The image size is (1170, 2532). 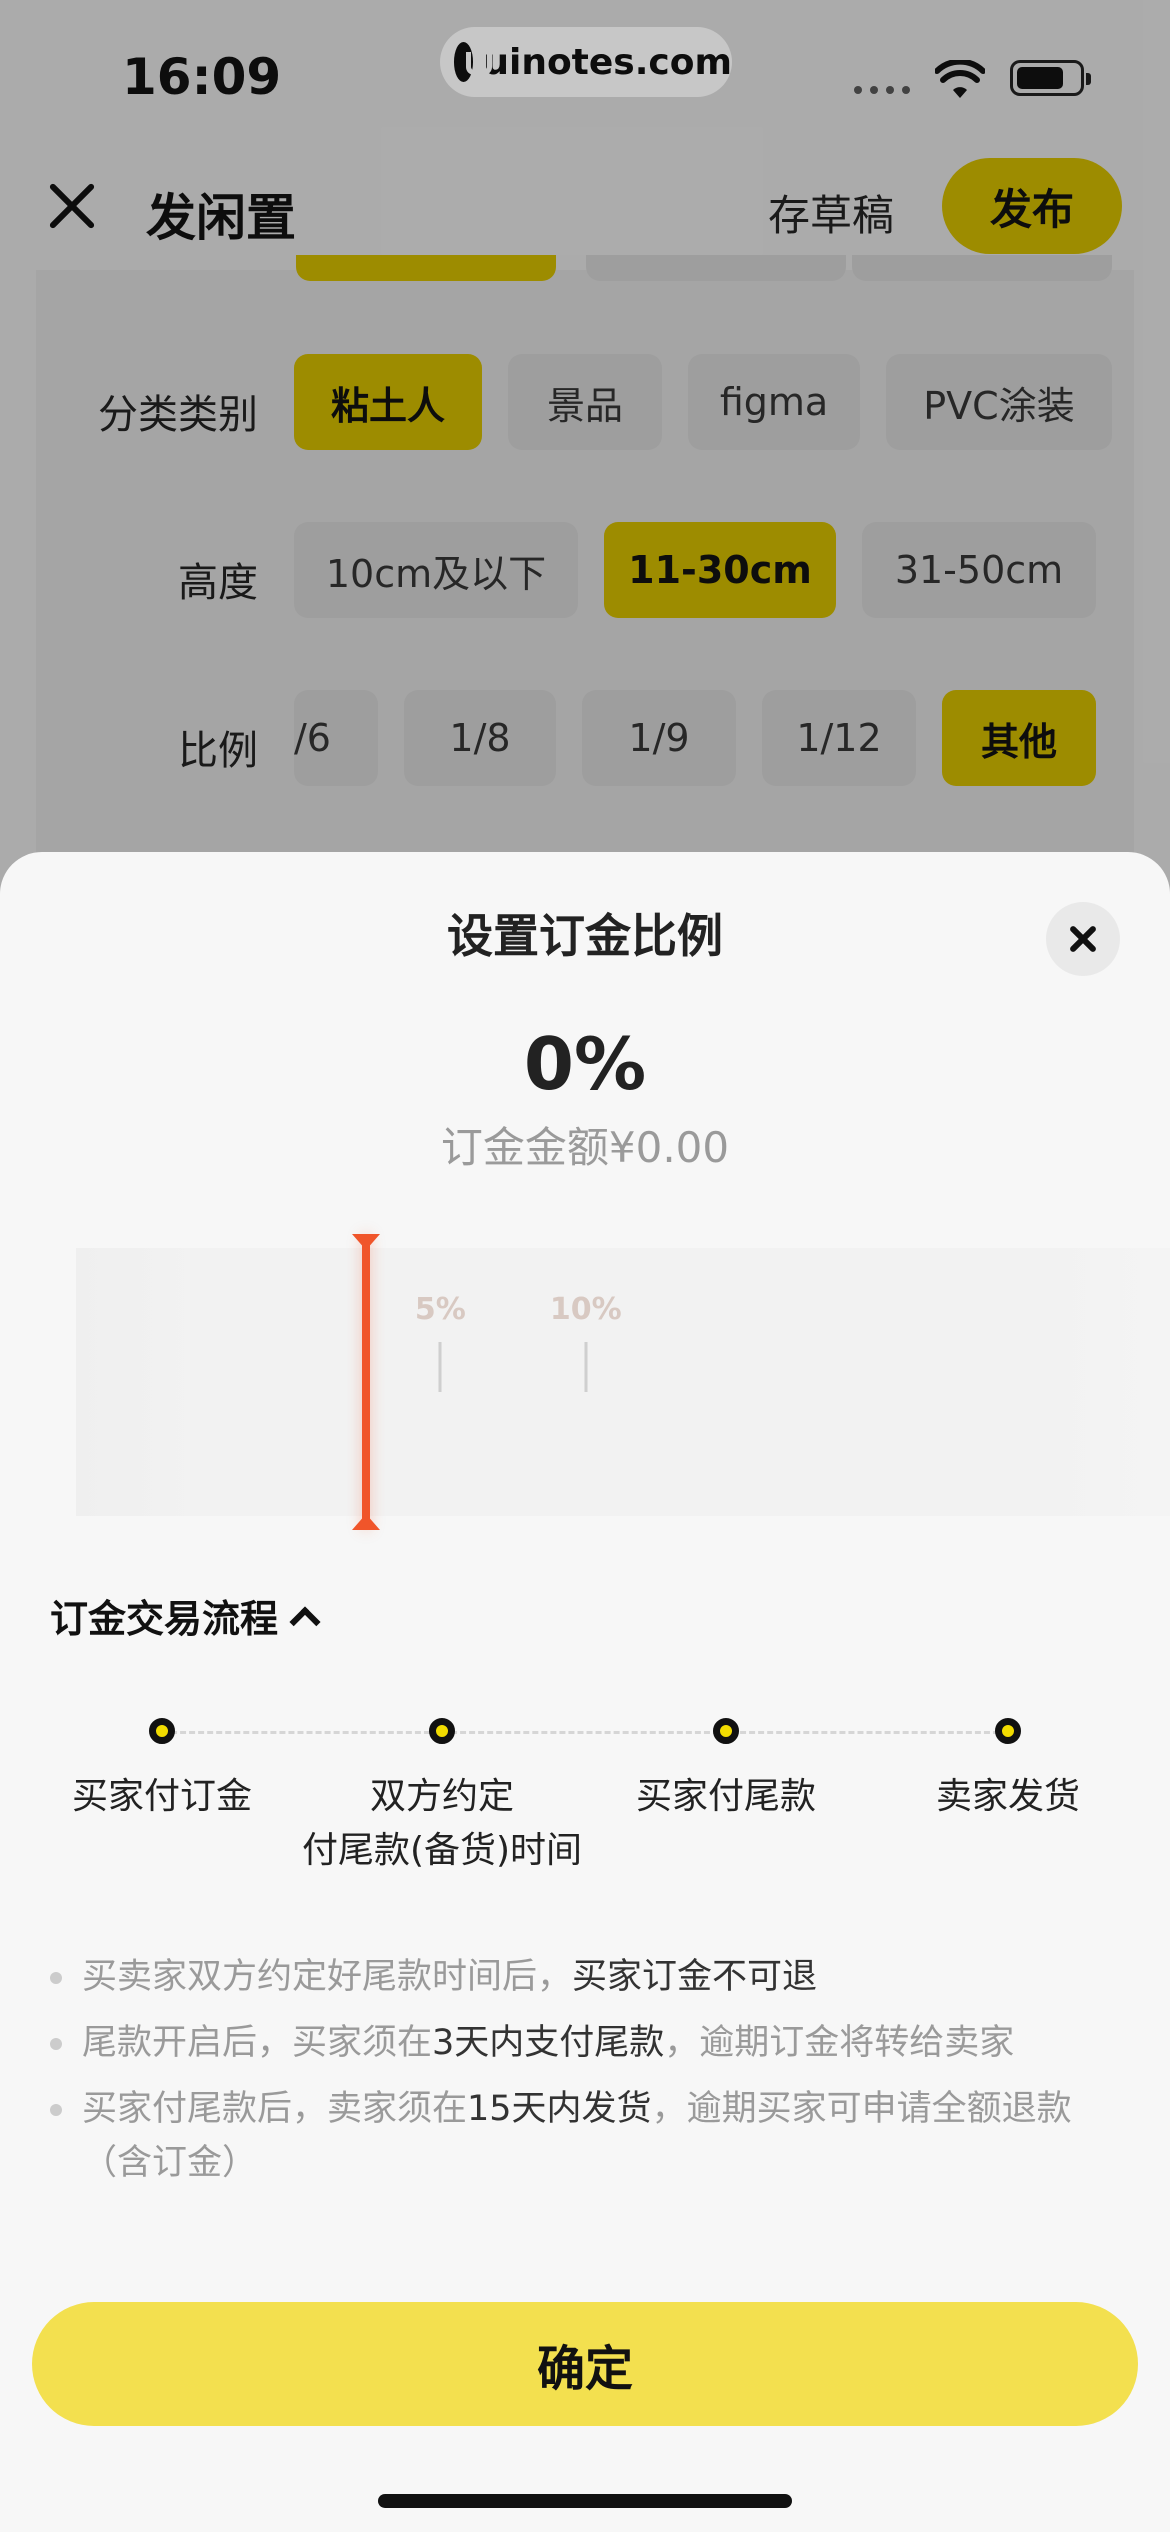 What do you see at coordinates (365, 1382) in the screenshot?
I see `slider-indicator` at bounding box center [365, 1382].